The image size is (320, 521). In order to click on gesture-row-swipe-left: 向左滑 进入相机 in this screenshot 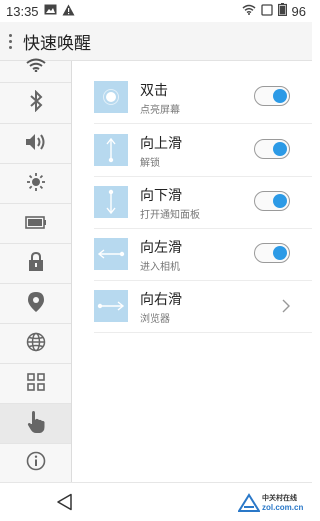, I will do `click(203, 254)`.